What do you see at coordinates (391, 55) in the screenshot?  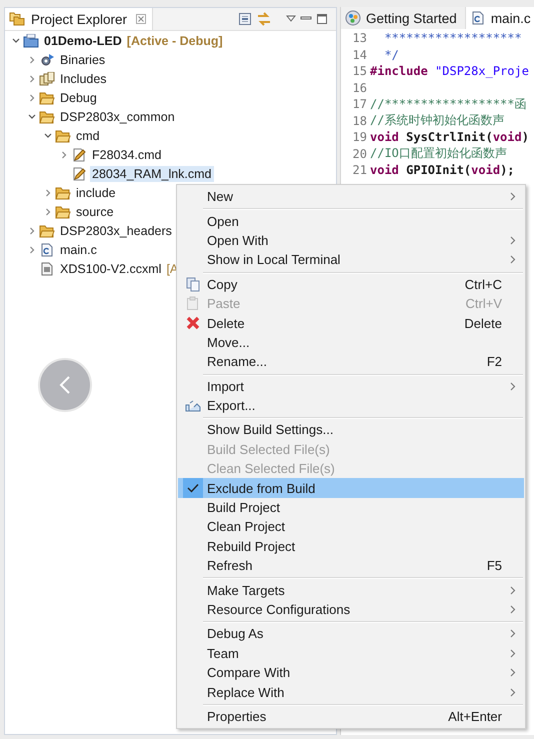 I see `code-line: */` at bounding box center [391, 55].